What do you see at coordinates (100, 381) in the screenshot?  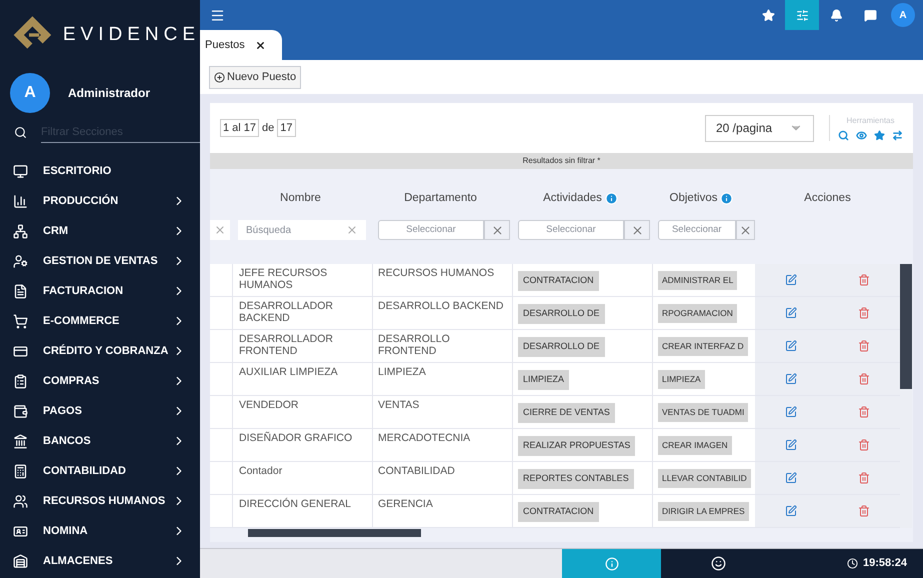 I see `sidebar-item: COMPRAS` at bounding box center [100, 381].